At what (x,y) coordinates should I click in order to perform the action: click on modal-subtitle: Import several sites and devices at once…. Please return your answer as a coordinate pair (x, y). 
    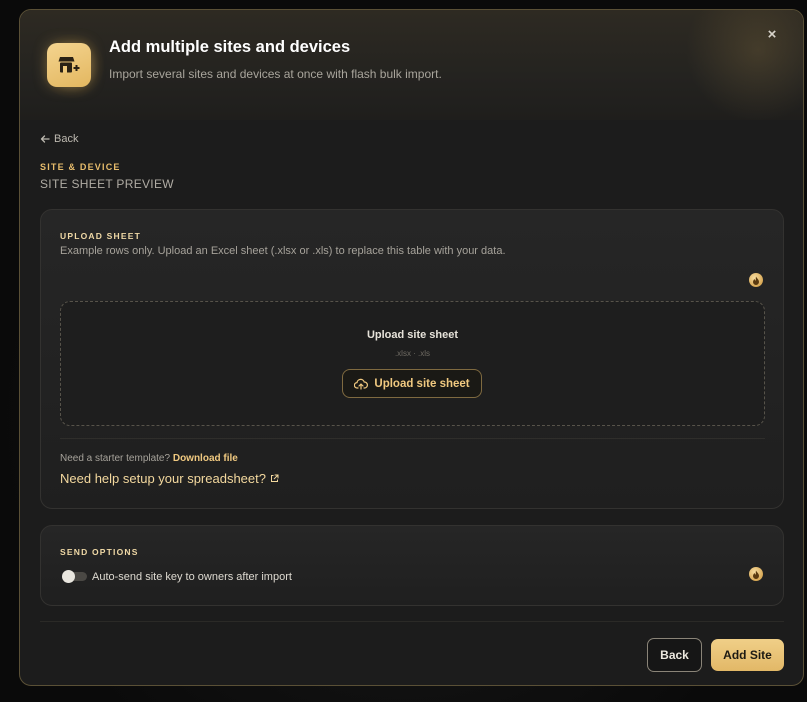
    Looking at the image, I should click on (275, 74).